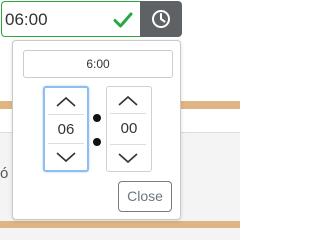 The height and width of the screenshot is (240, 320). I want to click on time-preview: 6:00, so click(98, 64).